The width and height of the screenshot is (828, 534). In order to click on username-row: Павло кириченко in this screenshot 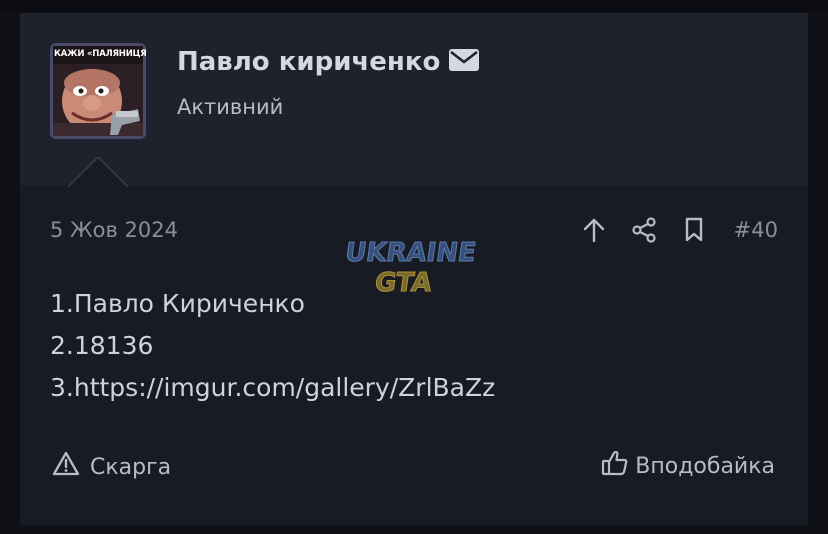, I will do `click(328, 62)`.